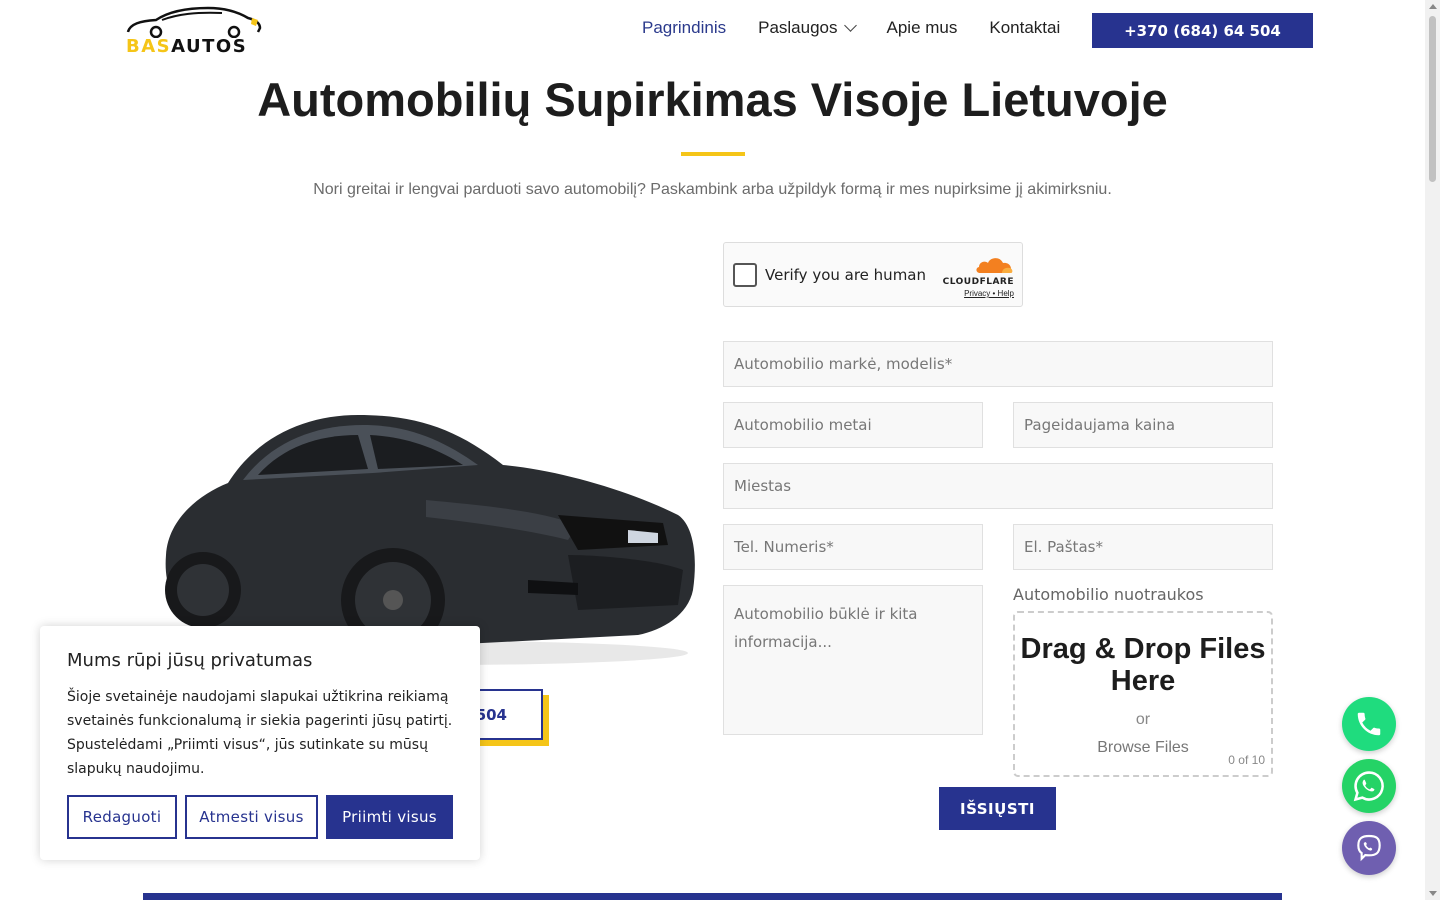 The image size is (1440, 900). What do you see at coordinates (846, 275) in the screenshot?
I see `captcha-label: Verify you are human` at bounding box center [846, 275].